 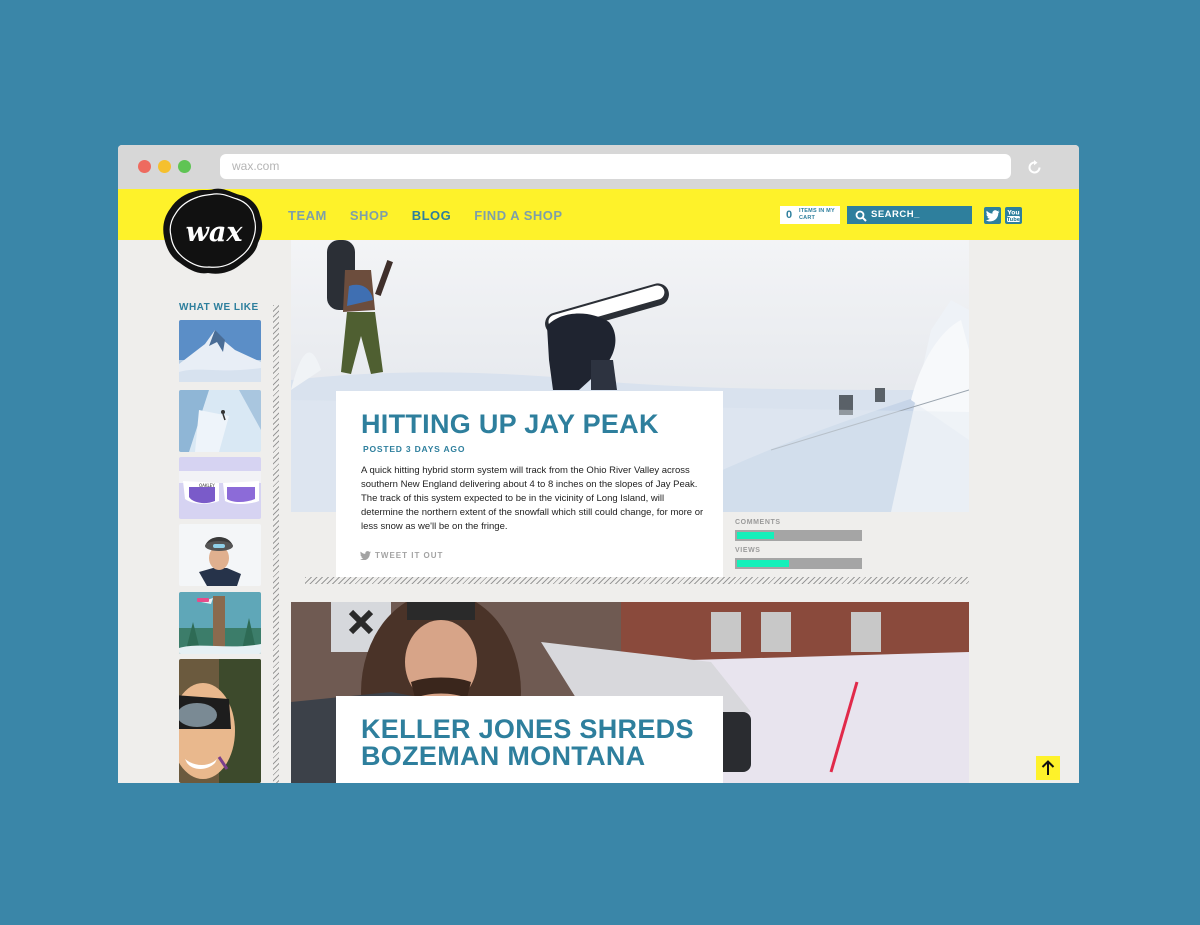 I want to click on views-label: VIEWS, so click(x=748, y=550).